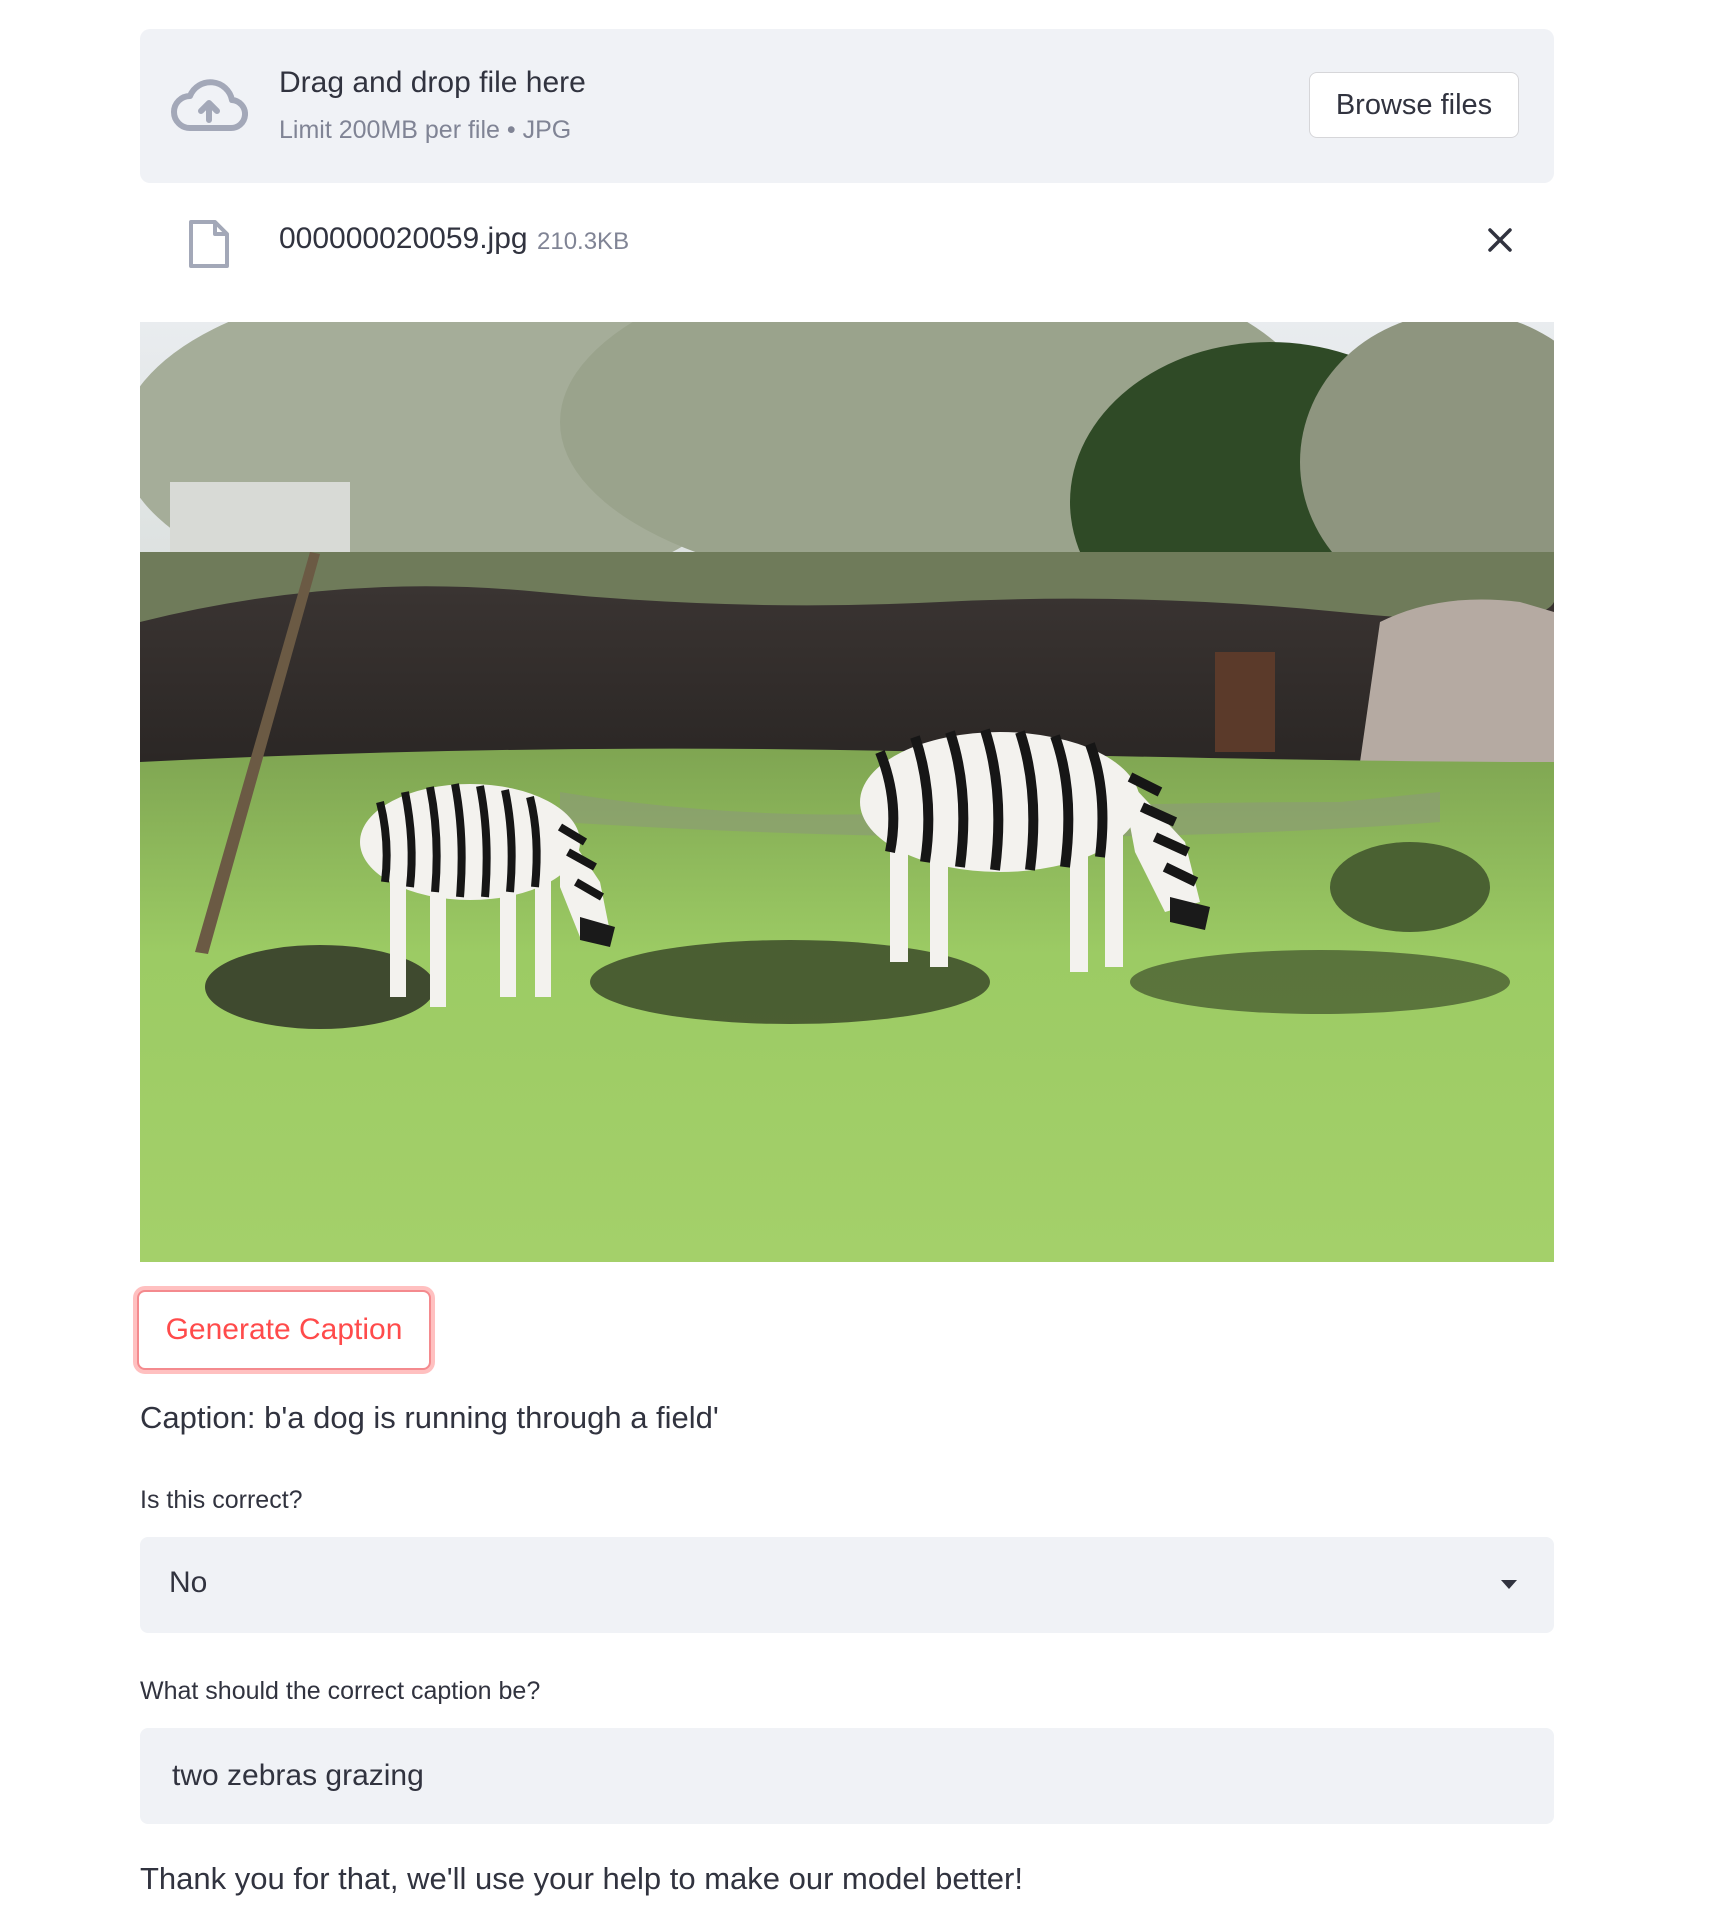  What do you see at coordinates (403, 238) in the screenshot?
I see `uploaded-file-name: 000000020059.jpg` at bounding box center [403, 238].